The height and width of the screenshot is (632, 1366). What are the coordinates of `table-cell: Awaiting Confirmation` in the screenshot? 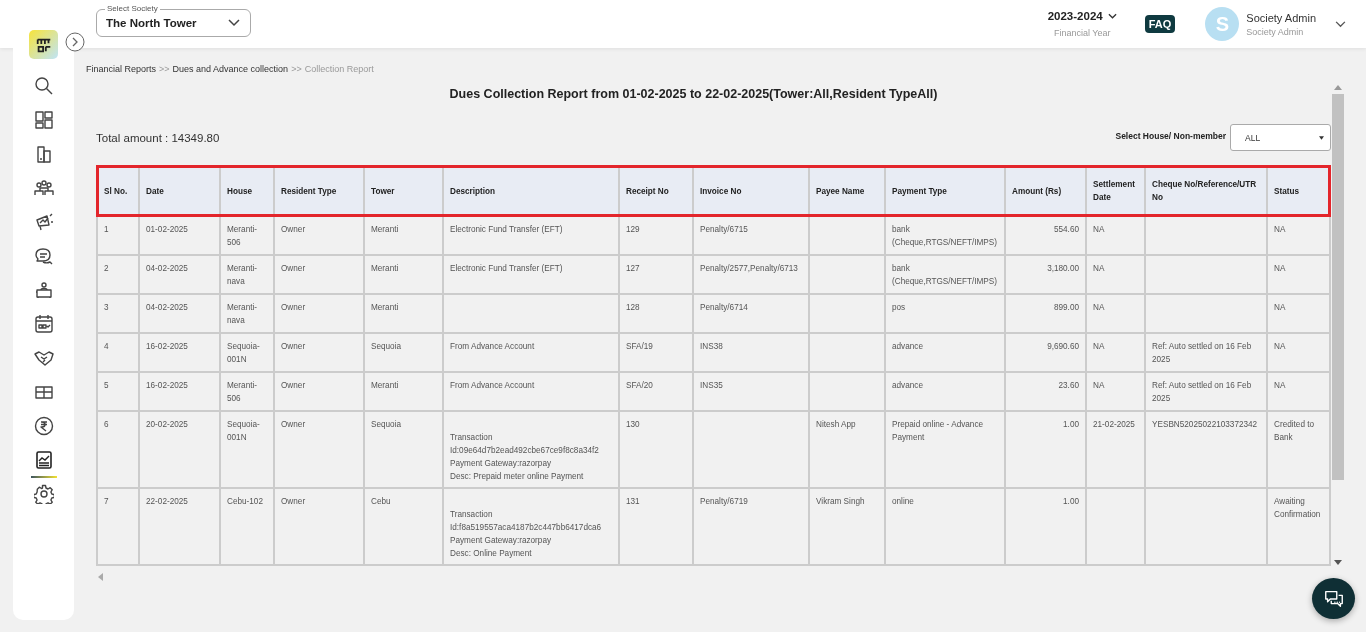 It's located at (1297, 508).